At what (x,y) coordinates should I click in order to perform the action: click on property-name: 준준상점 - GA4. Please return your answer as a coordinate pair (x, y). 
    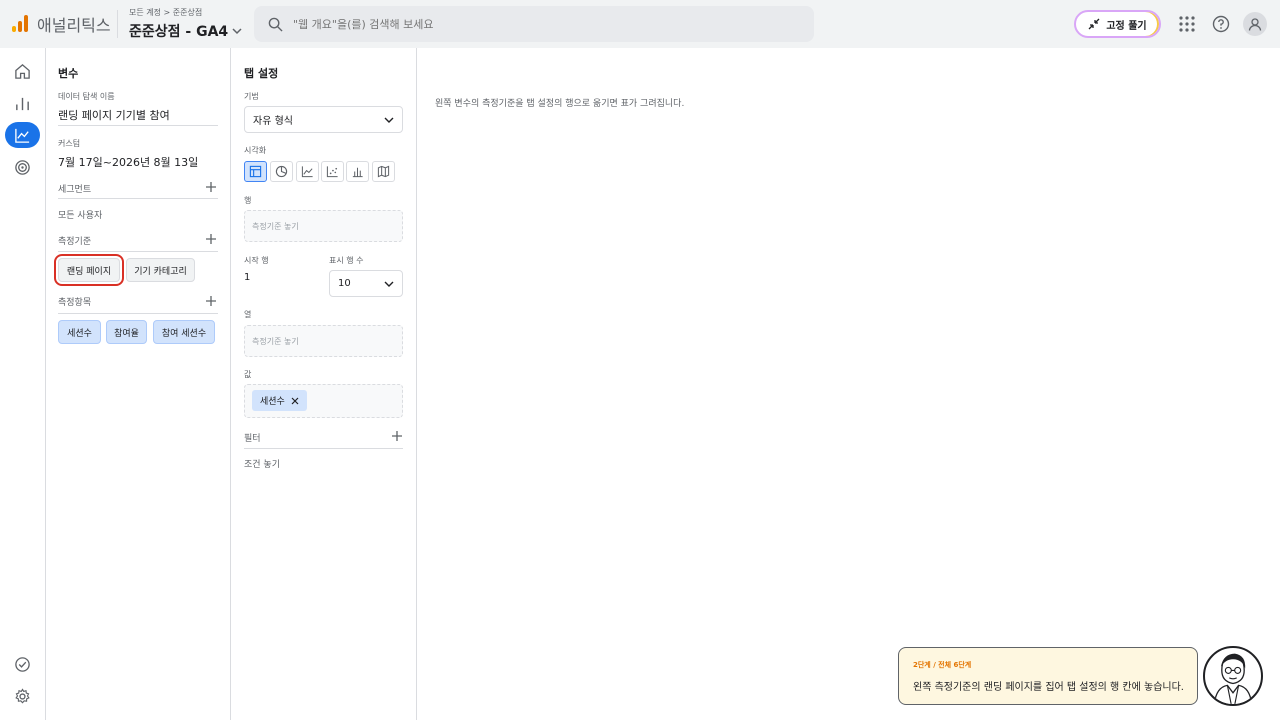
    Looking at the image, I should click on (179, 32).